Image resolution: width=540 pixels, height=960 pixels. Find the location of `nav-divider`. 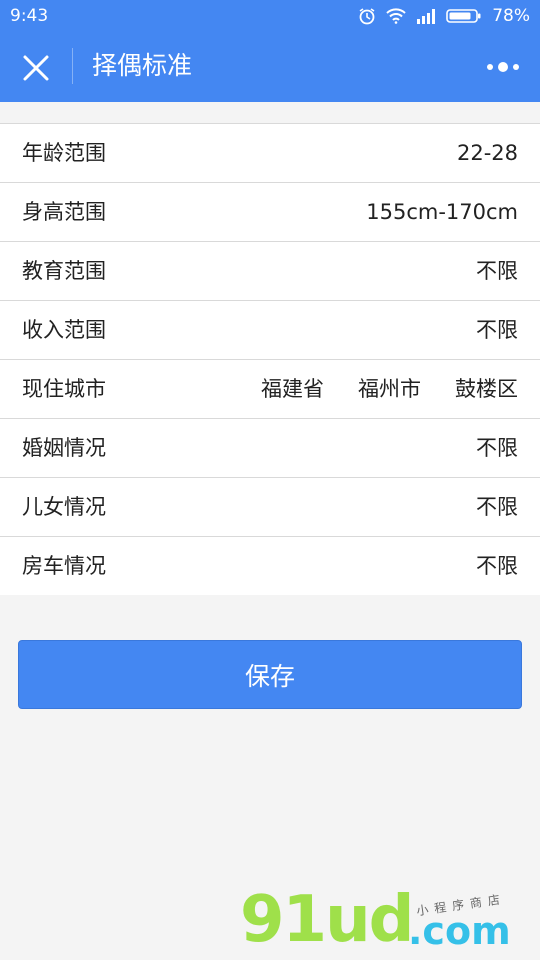

nav-divider is located at coordinates (72, 66).